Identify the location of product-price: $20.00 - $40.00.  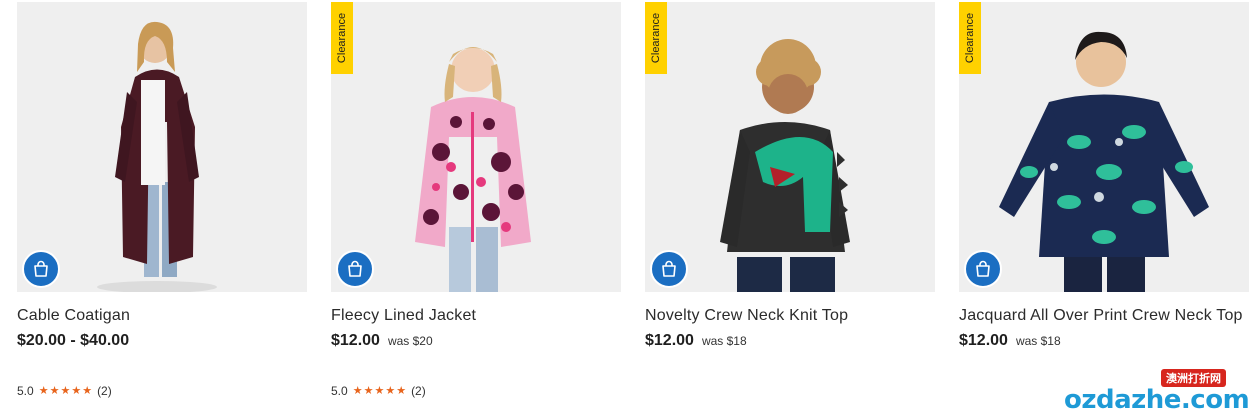
(73, 340).